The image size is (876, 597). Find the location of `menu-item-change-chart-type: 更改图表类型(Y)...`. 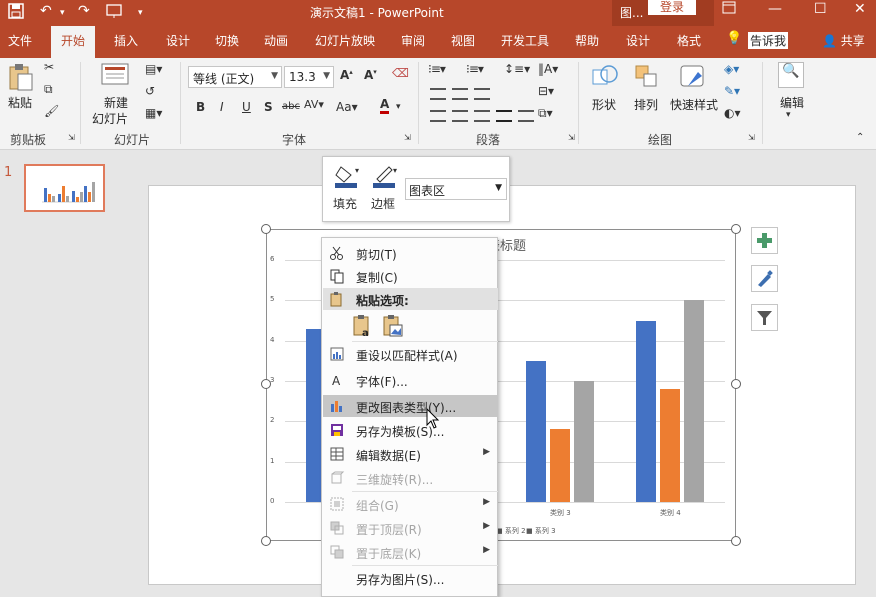

menu-item-change-chart-type: 更改图表类型(Y)... is located at coordinates (410, 406).